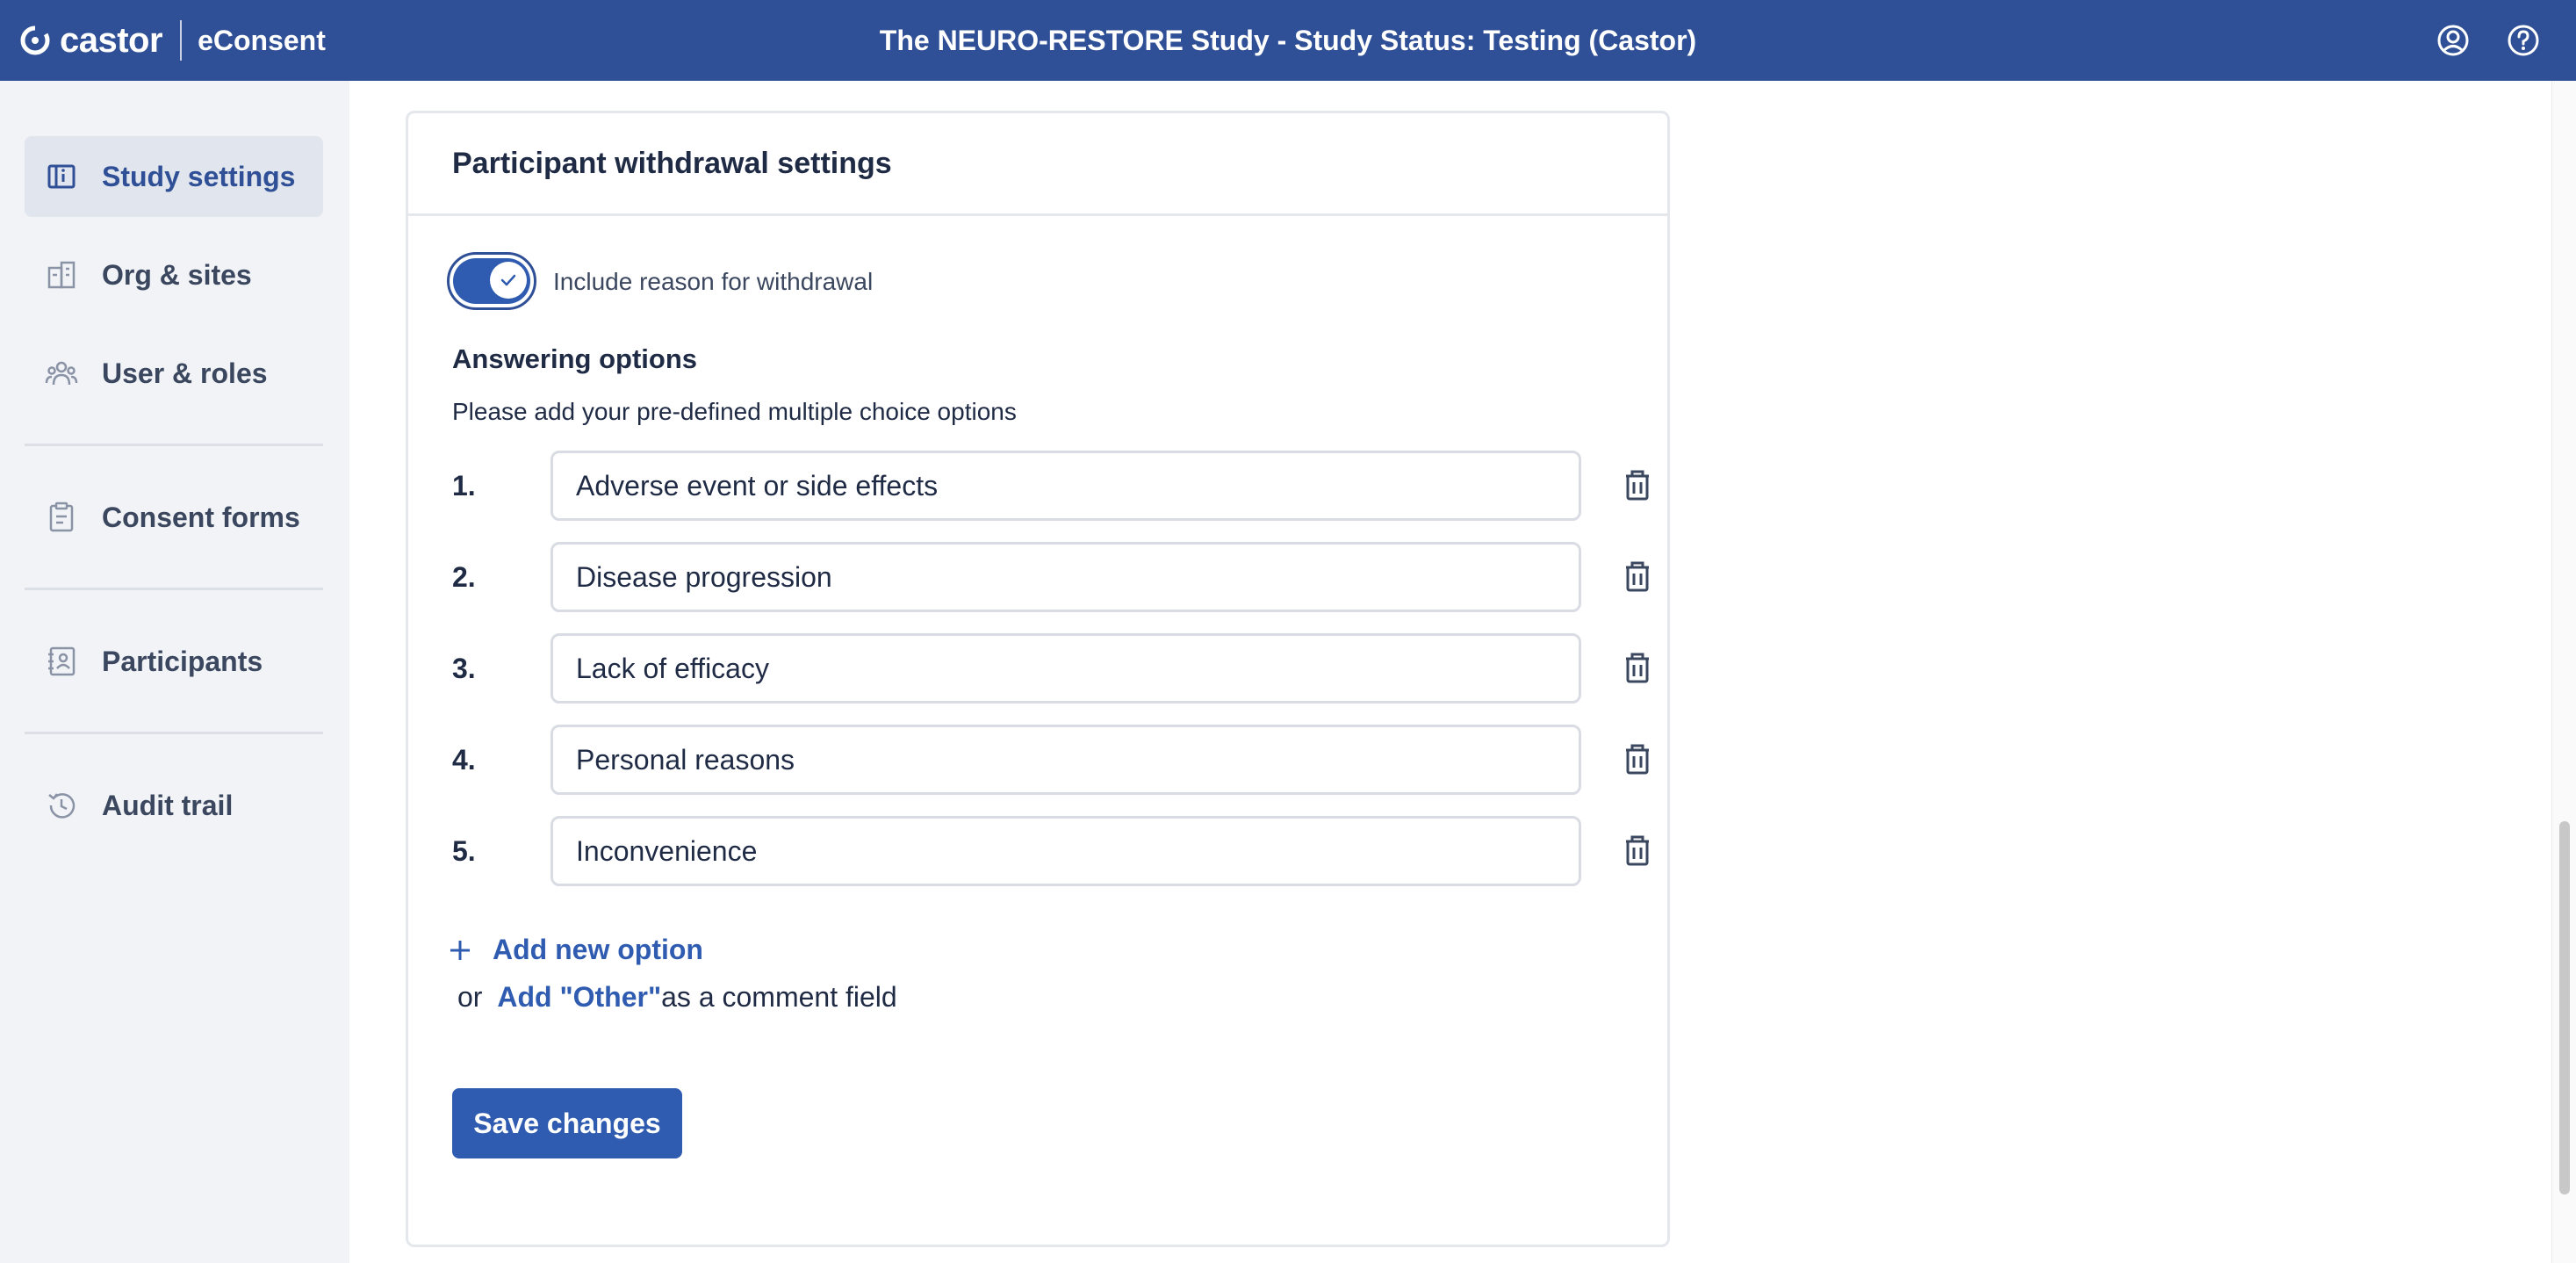 Image resolution: width=2576 pixels, height=1263 pixels. I want to click on add-other-line: or Add "Other"as a comment field, so click(677, 997).